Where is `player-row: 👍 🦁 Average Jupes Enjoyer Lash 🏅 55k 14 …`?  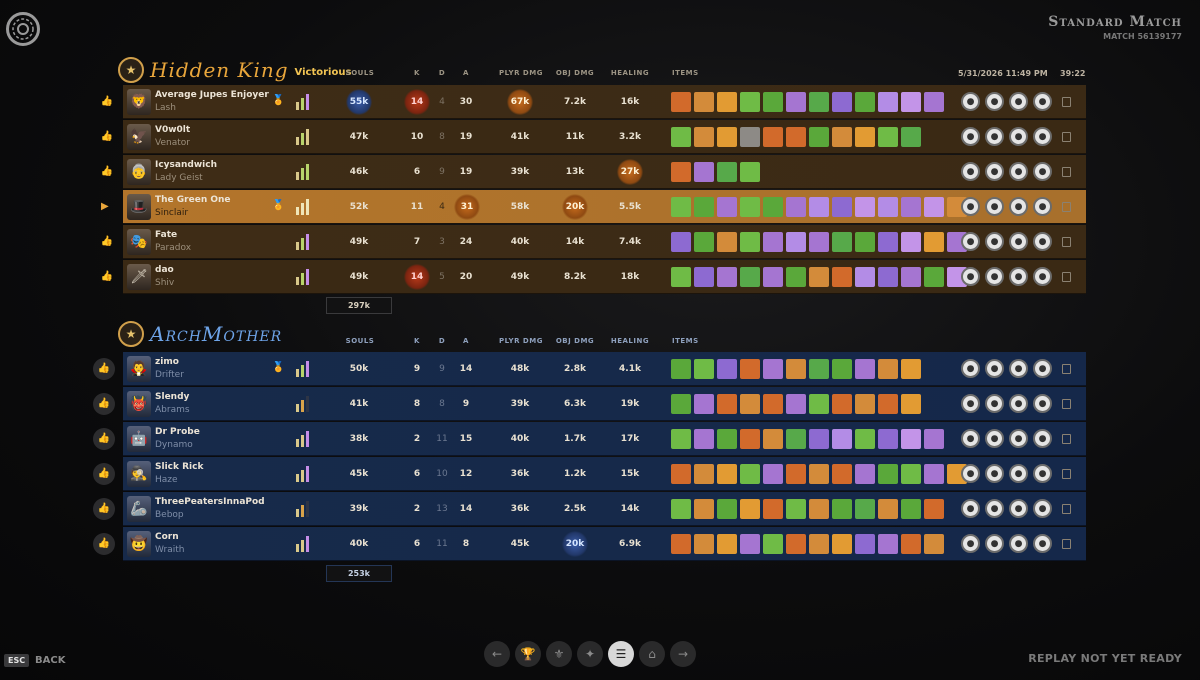
player-row: 👍 🦁 Average Jupes Enjoyer Lash 🏅 55k 14 … is located at coordinates (593, 102).